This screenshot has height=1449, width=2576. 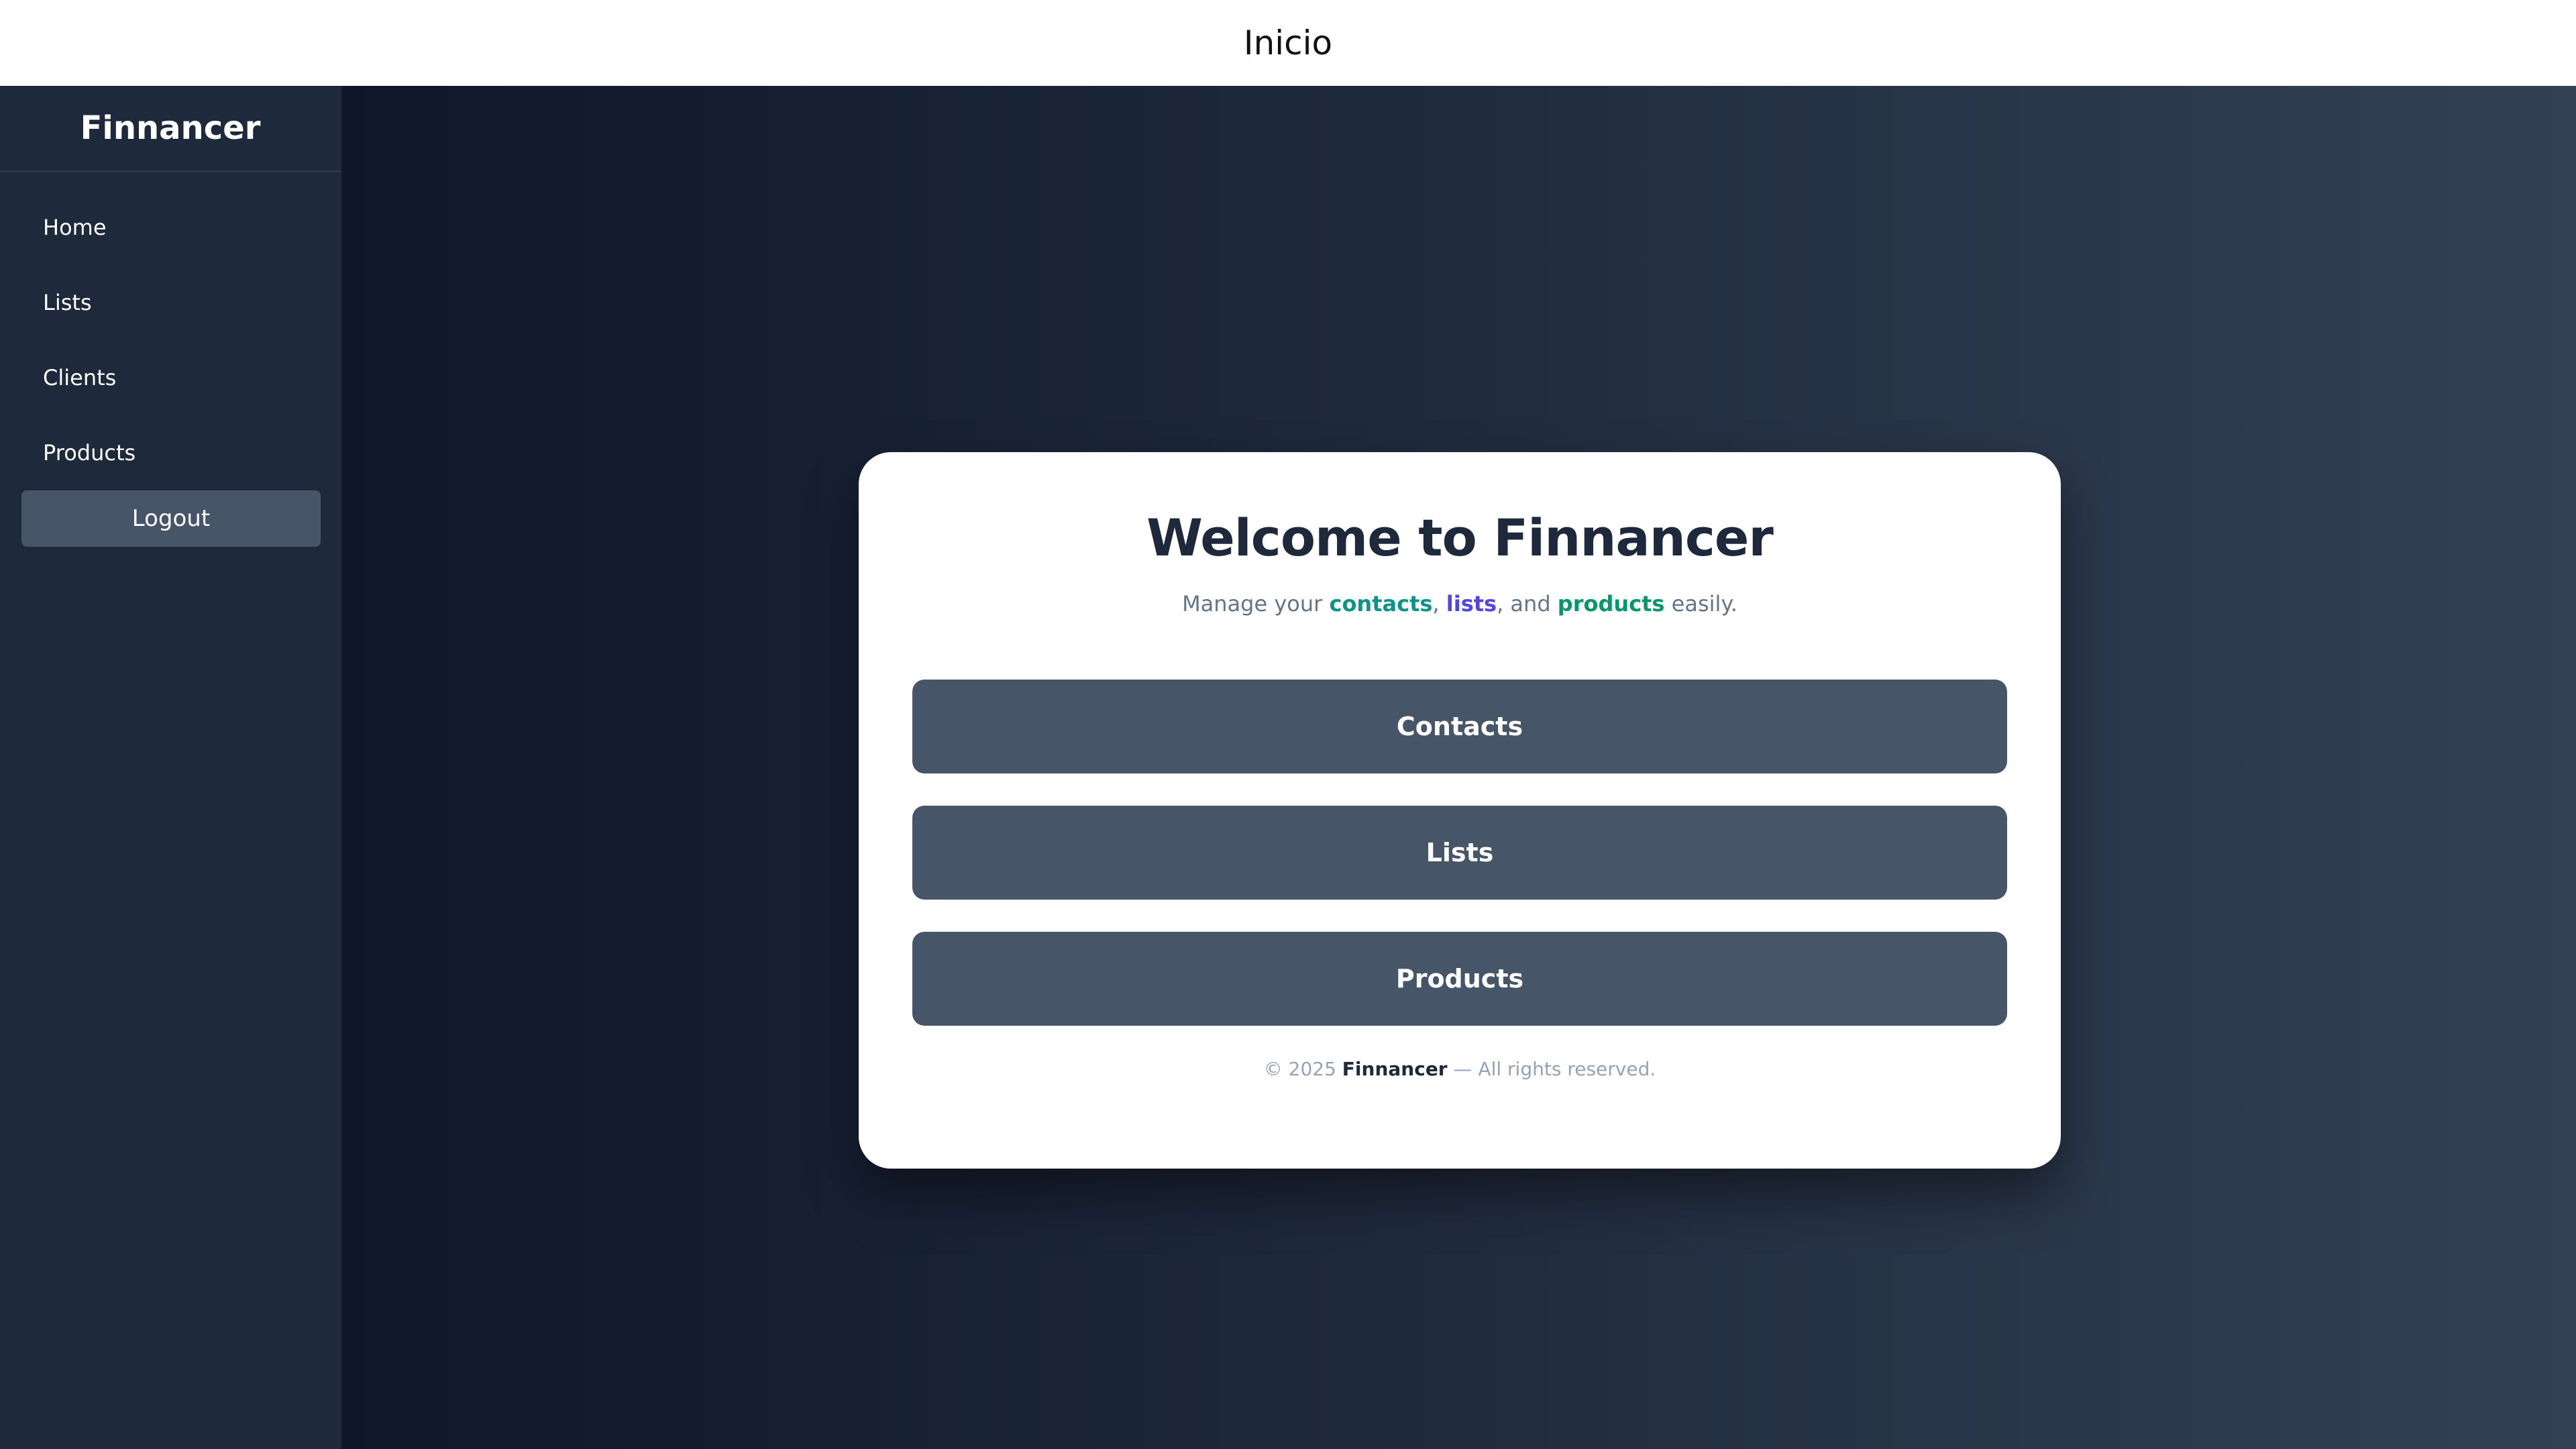 I want to click on subtitle-and: , and, so click(x=1527, y=604).